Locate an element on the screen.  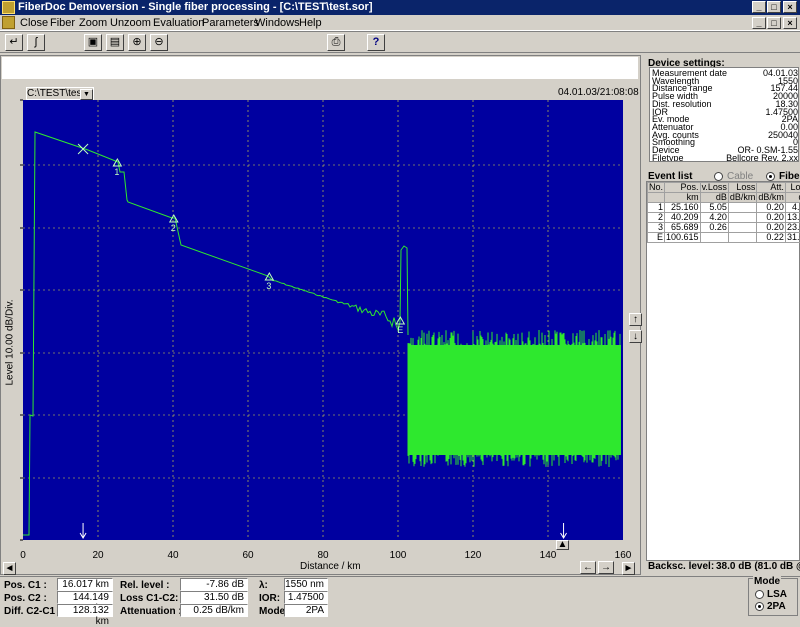
event-cell: 100.615 is located at coordinates (683, 238).